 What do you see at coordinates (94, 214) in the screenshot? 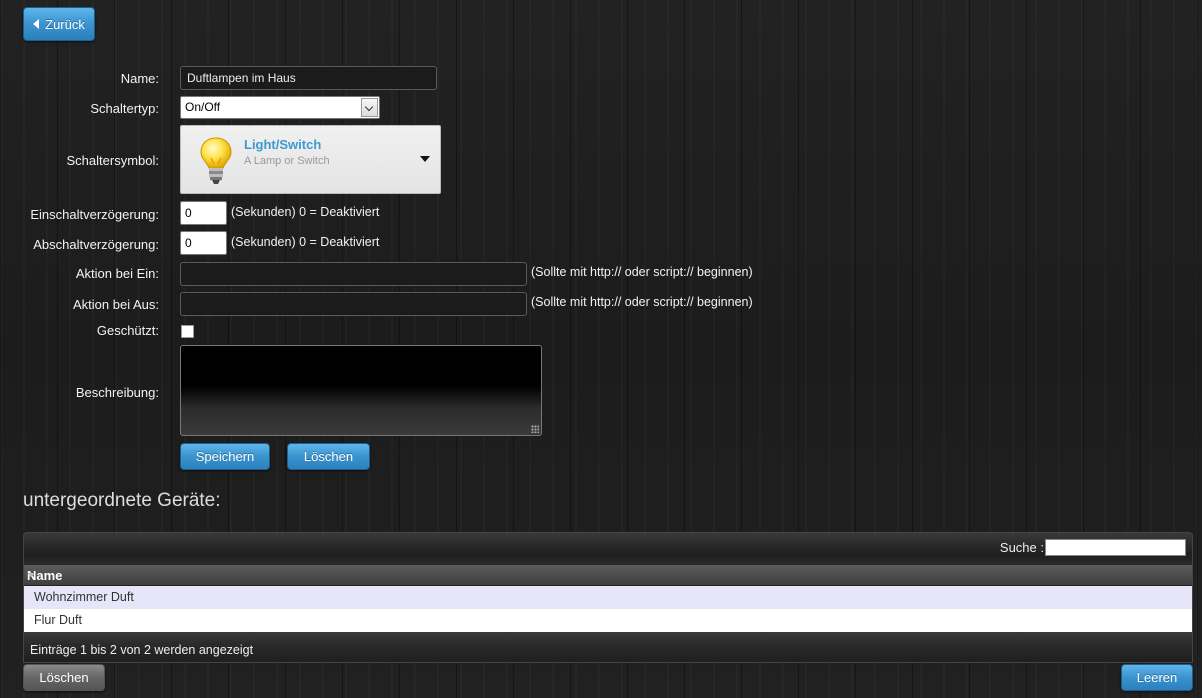
I see `on-delay-label: Einschaltverzögerung:` at bounding box center [94, 214].